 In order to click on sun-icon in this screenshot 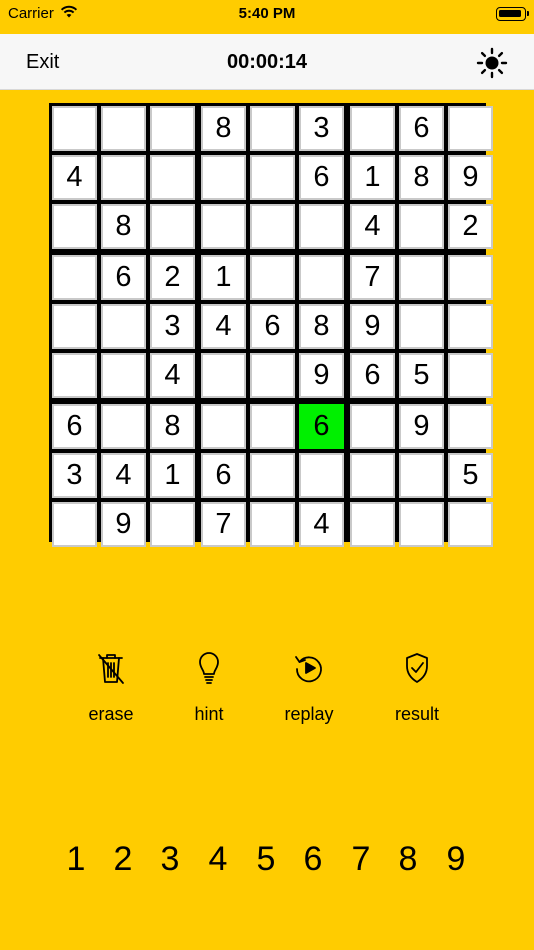, I will do `click(492, 63)`.